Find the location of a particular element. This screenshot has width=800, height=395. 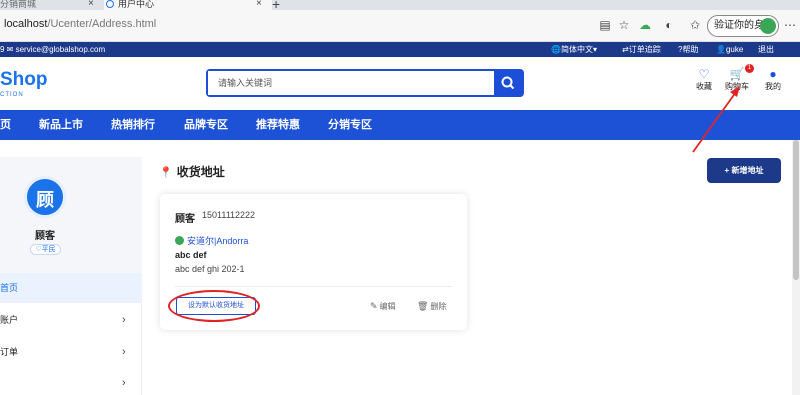

recipient-phone: 15011112222 is located at coordinates (229, 215).